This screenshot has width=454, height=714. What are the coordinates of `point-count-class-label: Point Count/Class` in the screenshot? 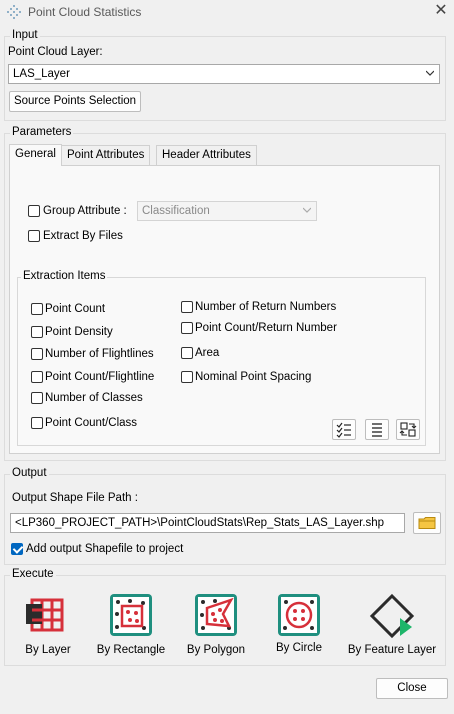 It's located at (91, 423).